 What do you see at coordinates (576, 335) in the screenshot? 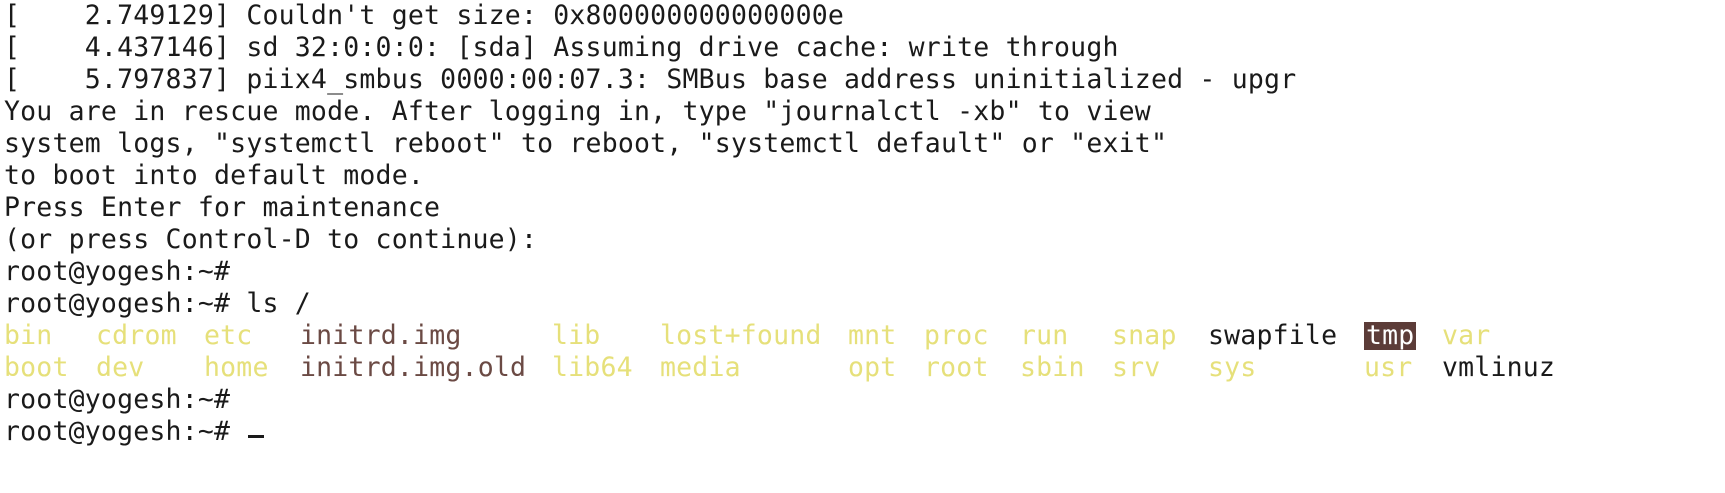
I see `ls-entry-dir: lib` at bounding box center [576, 335].